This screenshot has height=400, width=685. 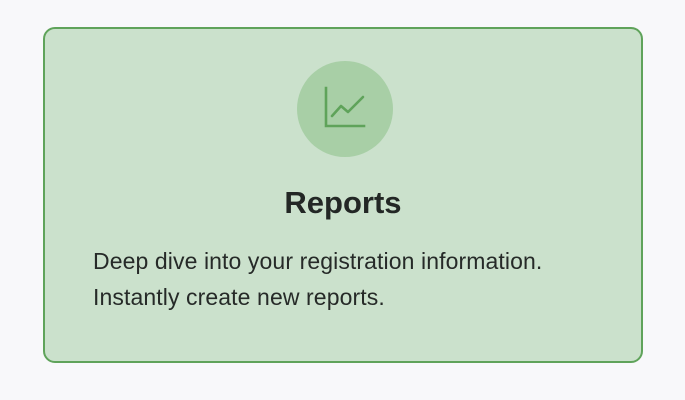 I want to click on icon-badge, so click(x=345, y=109).